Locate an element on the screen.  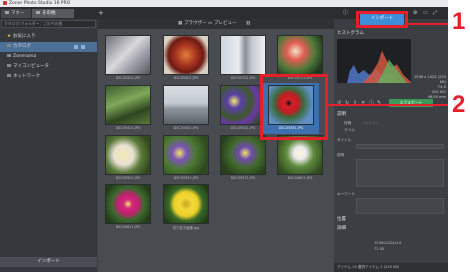
tree-item-zonerama: Zonerama is located at coordinates (48, 57).